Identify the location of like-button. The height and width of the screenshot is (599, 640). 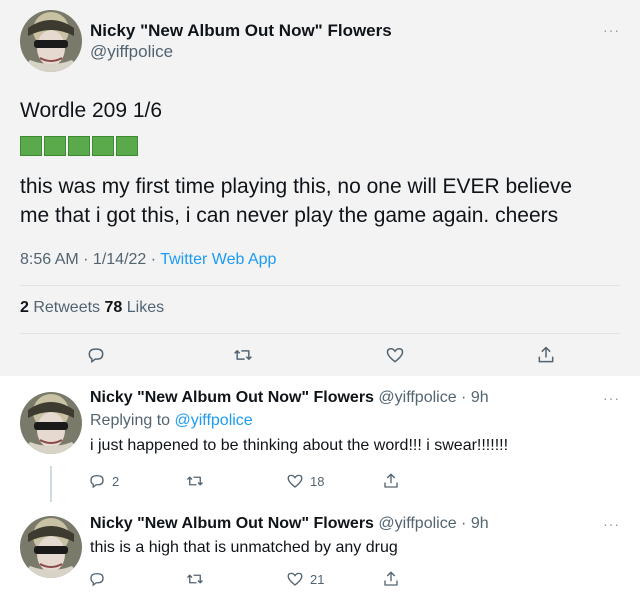
(395, 355).